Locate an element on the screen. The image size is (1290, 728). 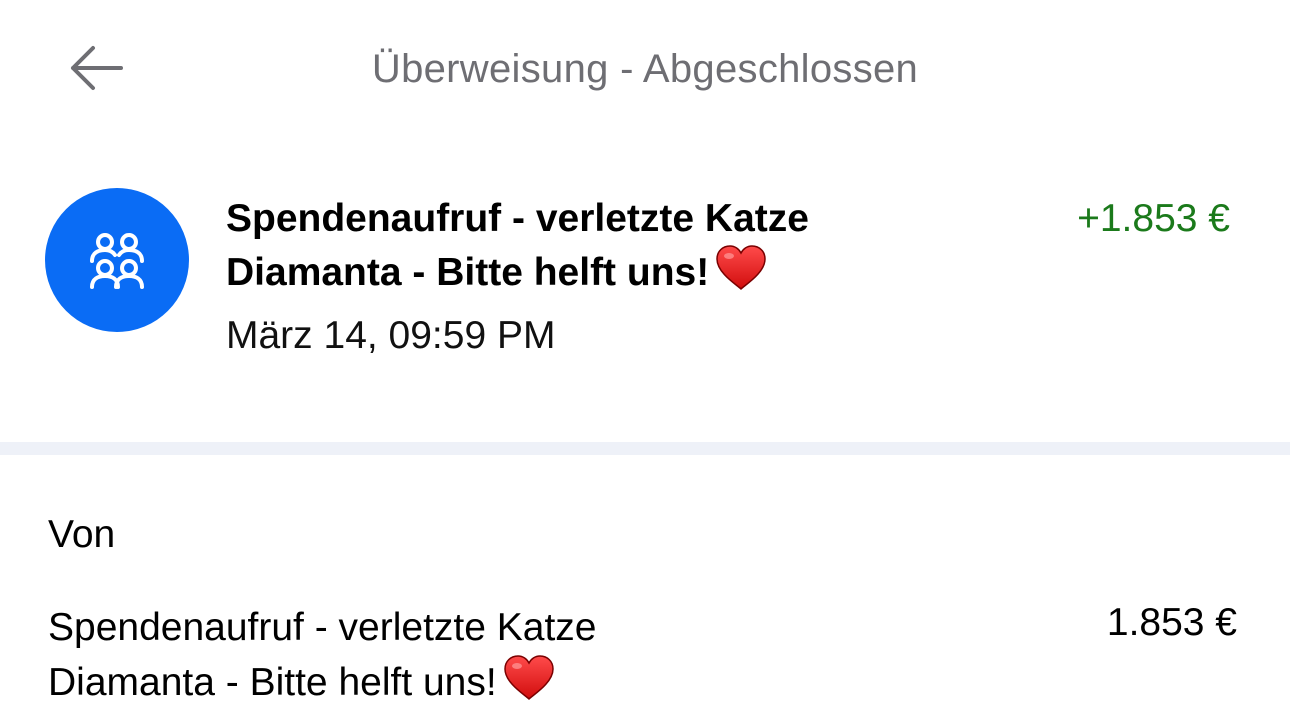
from-amount: 1.853 € is located at coordinates (1171, 622).